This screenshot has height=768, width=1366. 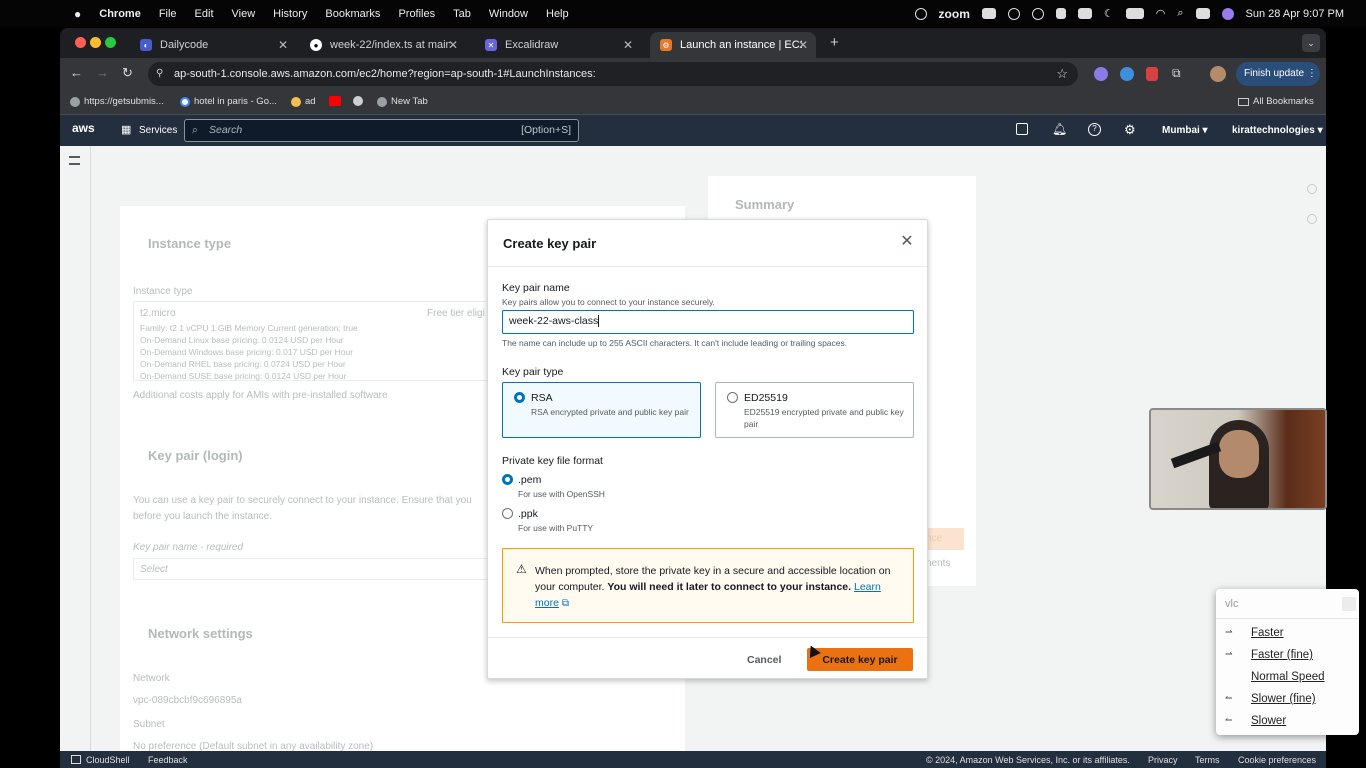 I want to click on bookmark-youtube, so click(x=337, y=101).